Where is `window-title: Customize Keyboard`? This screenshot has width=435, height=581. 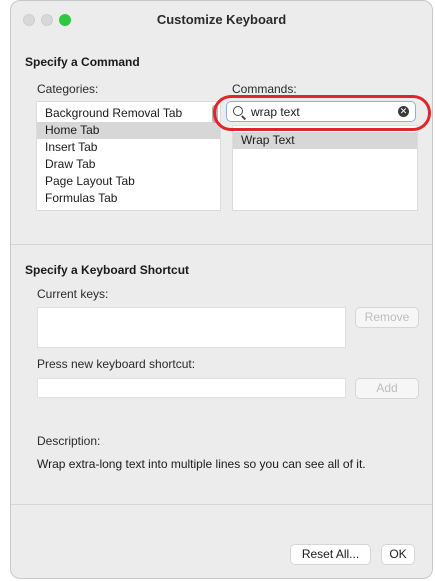 window-title: Customize Keyboard is located at coordinates (221, 19).